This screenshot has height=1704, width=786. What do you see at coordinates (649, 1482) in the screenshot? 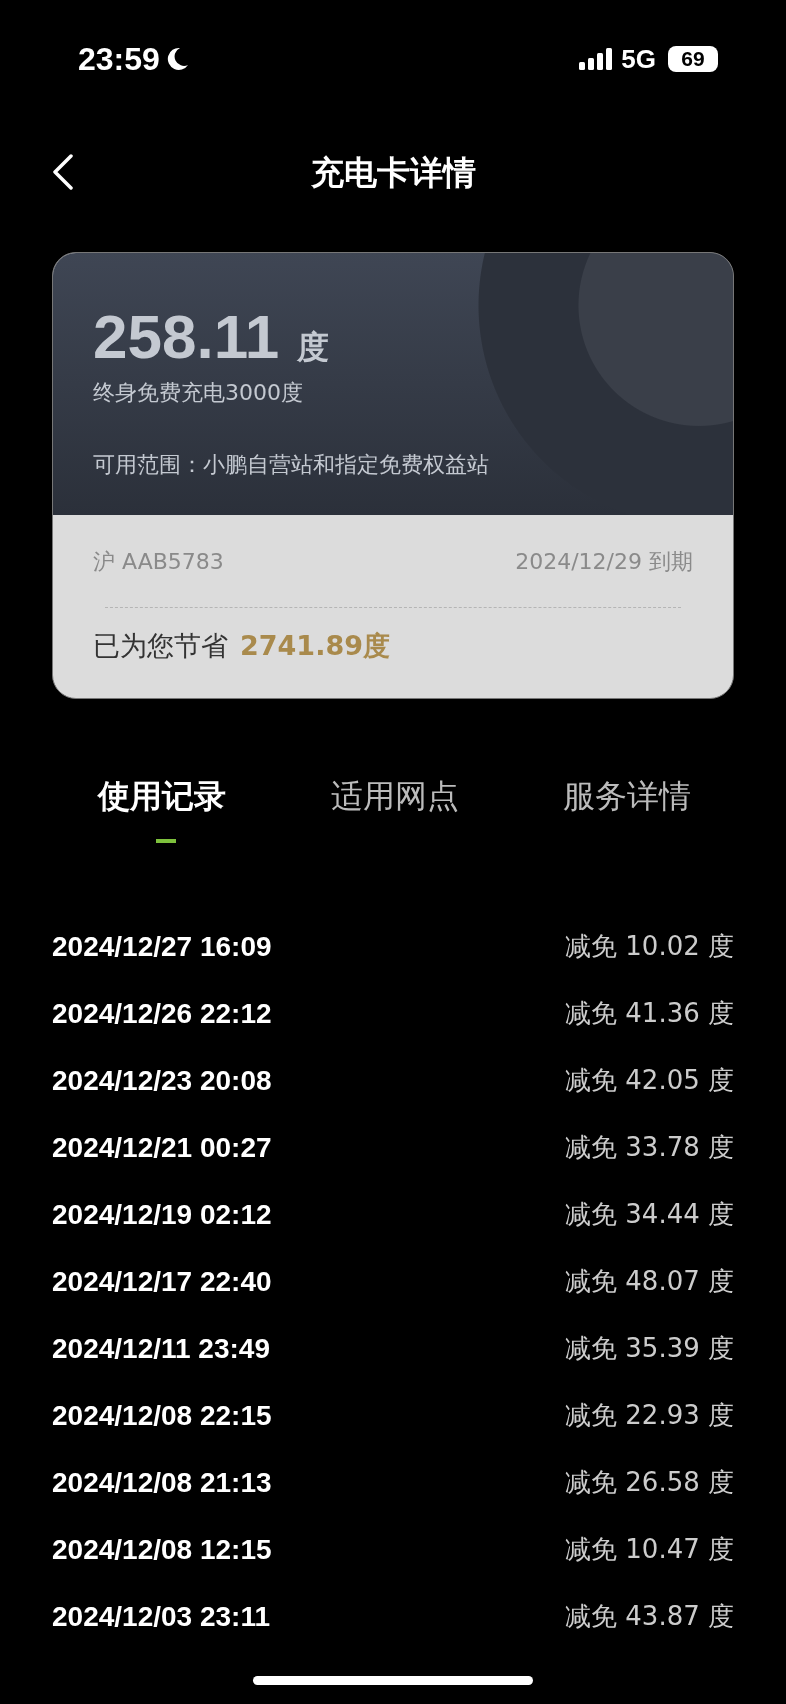
I see `record-amount: 减免 26.58 度` at bounding box center [649, 1482].